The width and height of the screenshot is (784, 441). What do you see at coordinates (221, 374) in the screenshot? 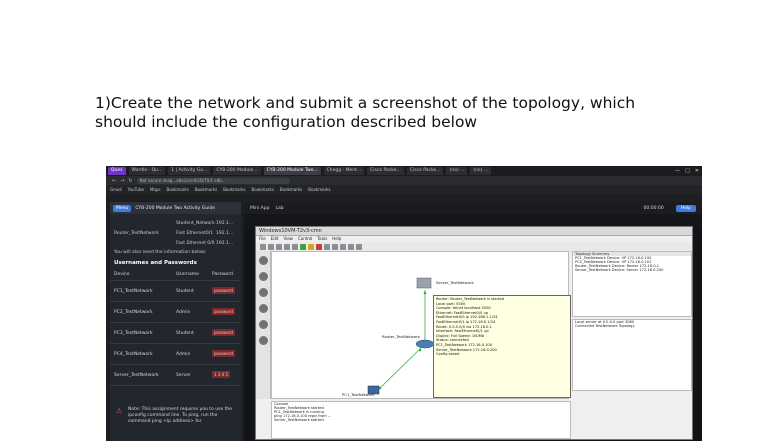
I see `password-cell: 1 3 4 5` at bounding box center [221, 374].